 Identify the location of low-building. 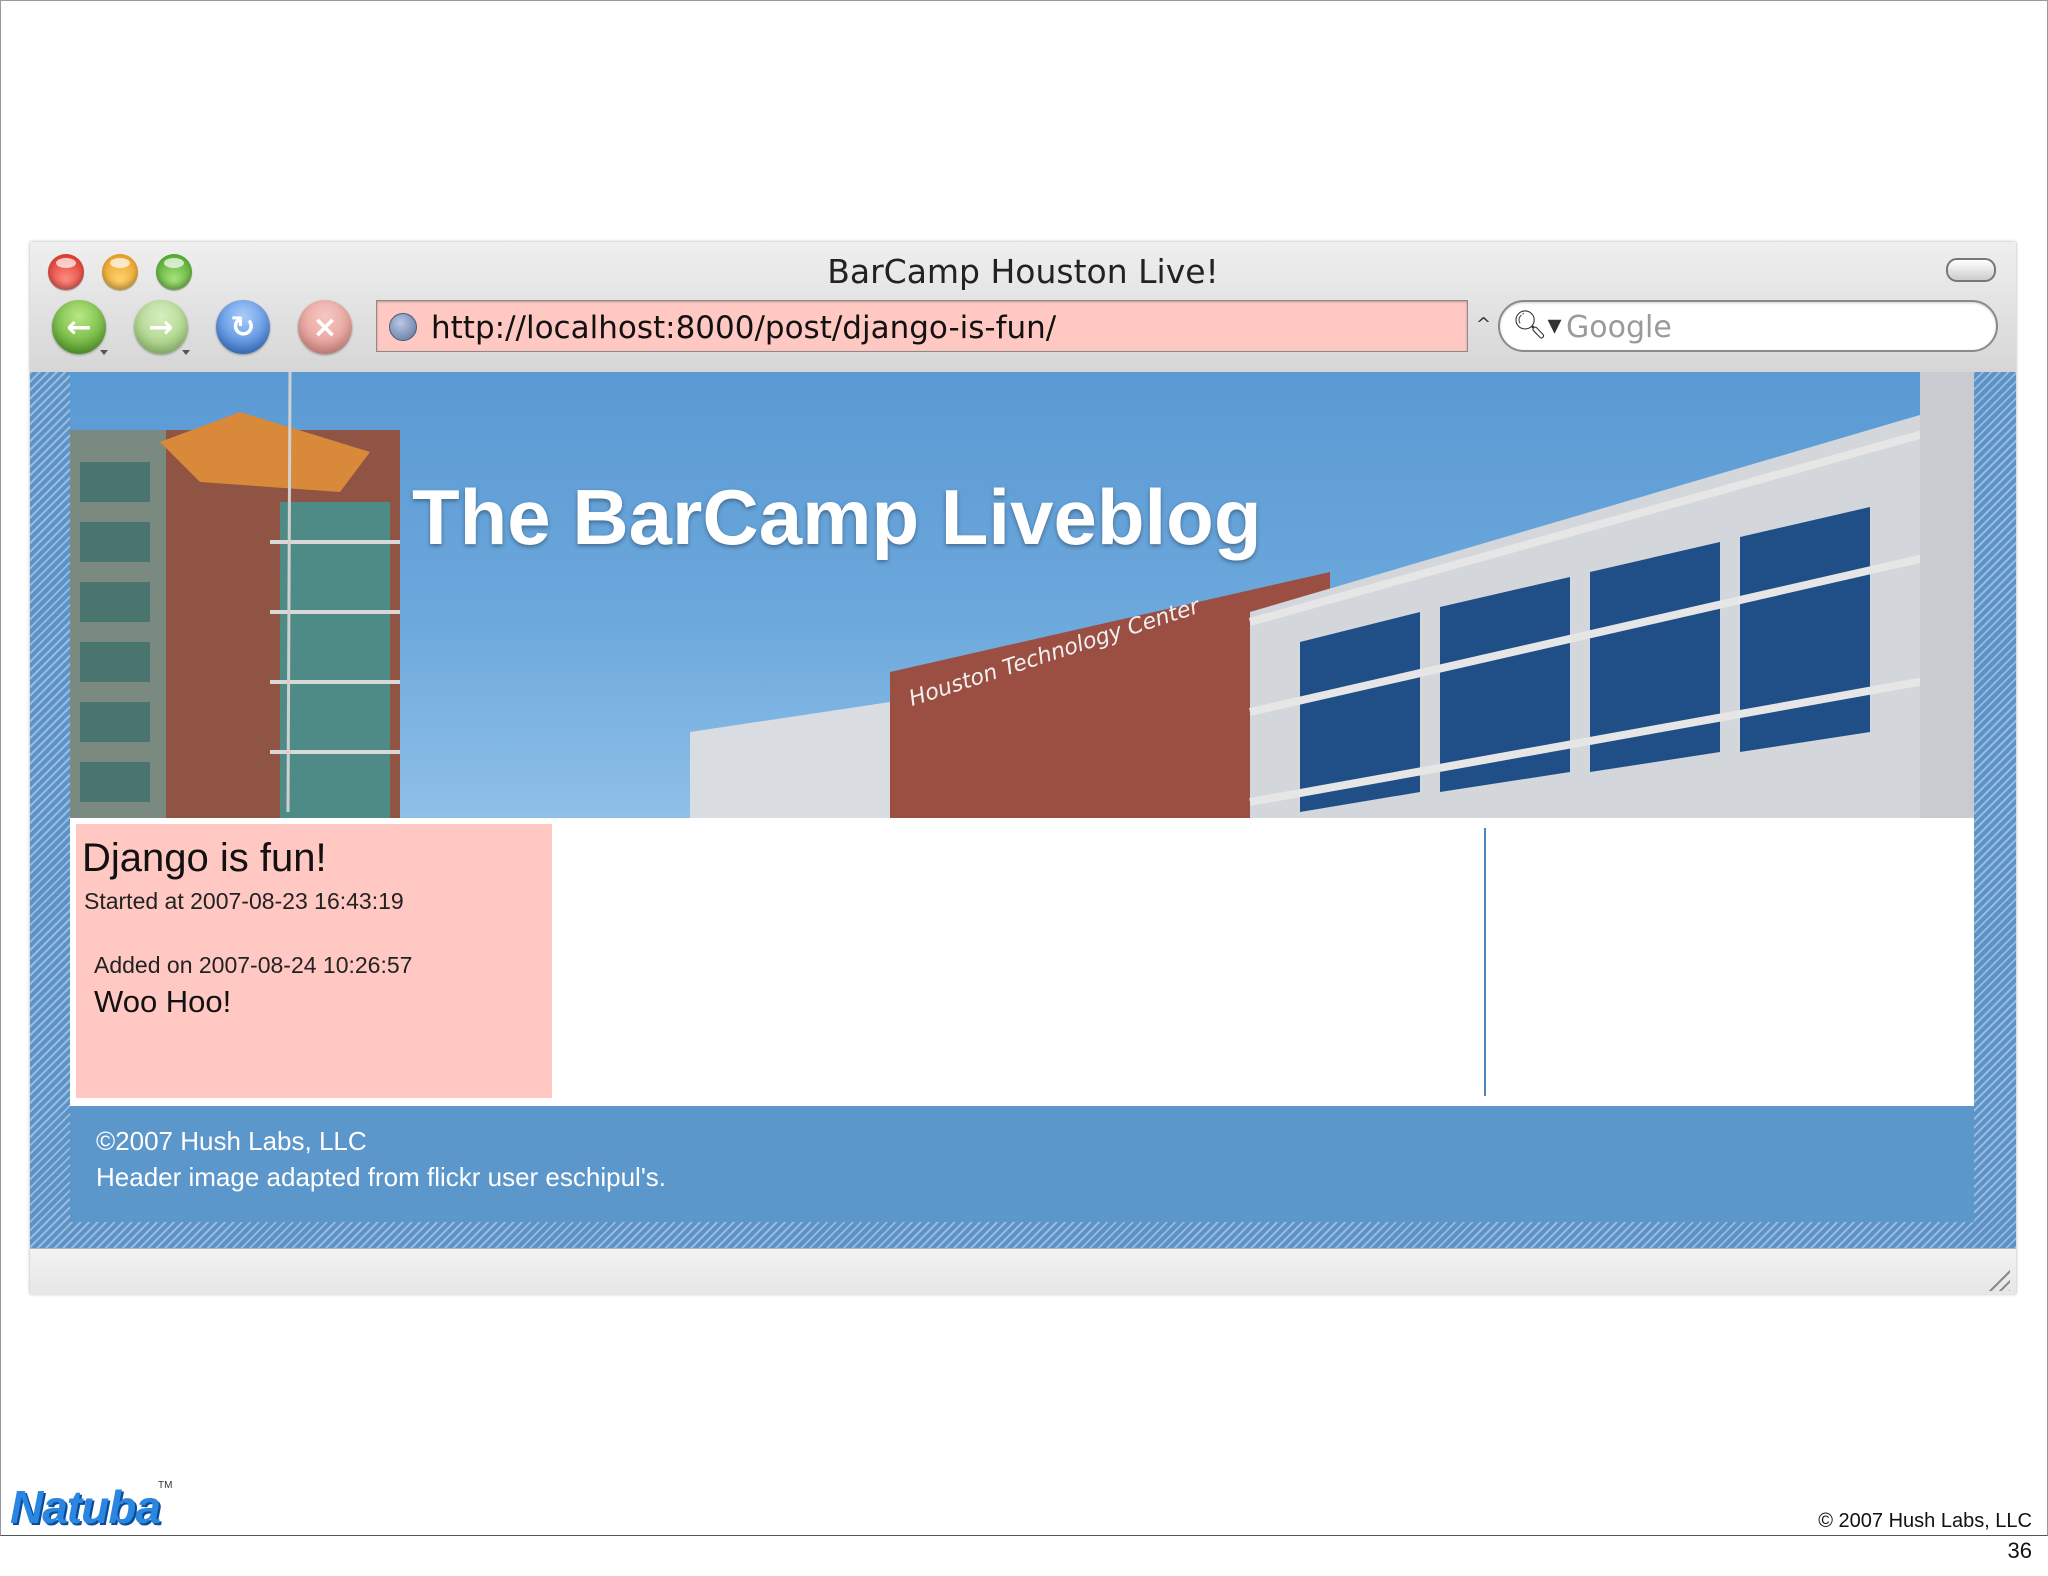
(790, 760).